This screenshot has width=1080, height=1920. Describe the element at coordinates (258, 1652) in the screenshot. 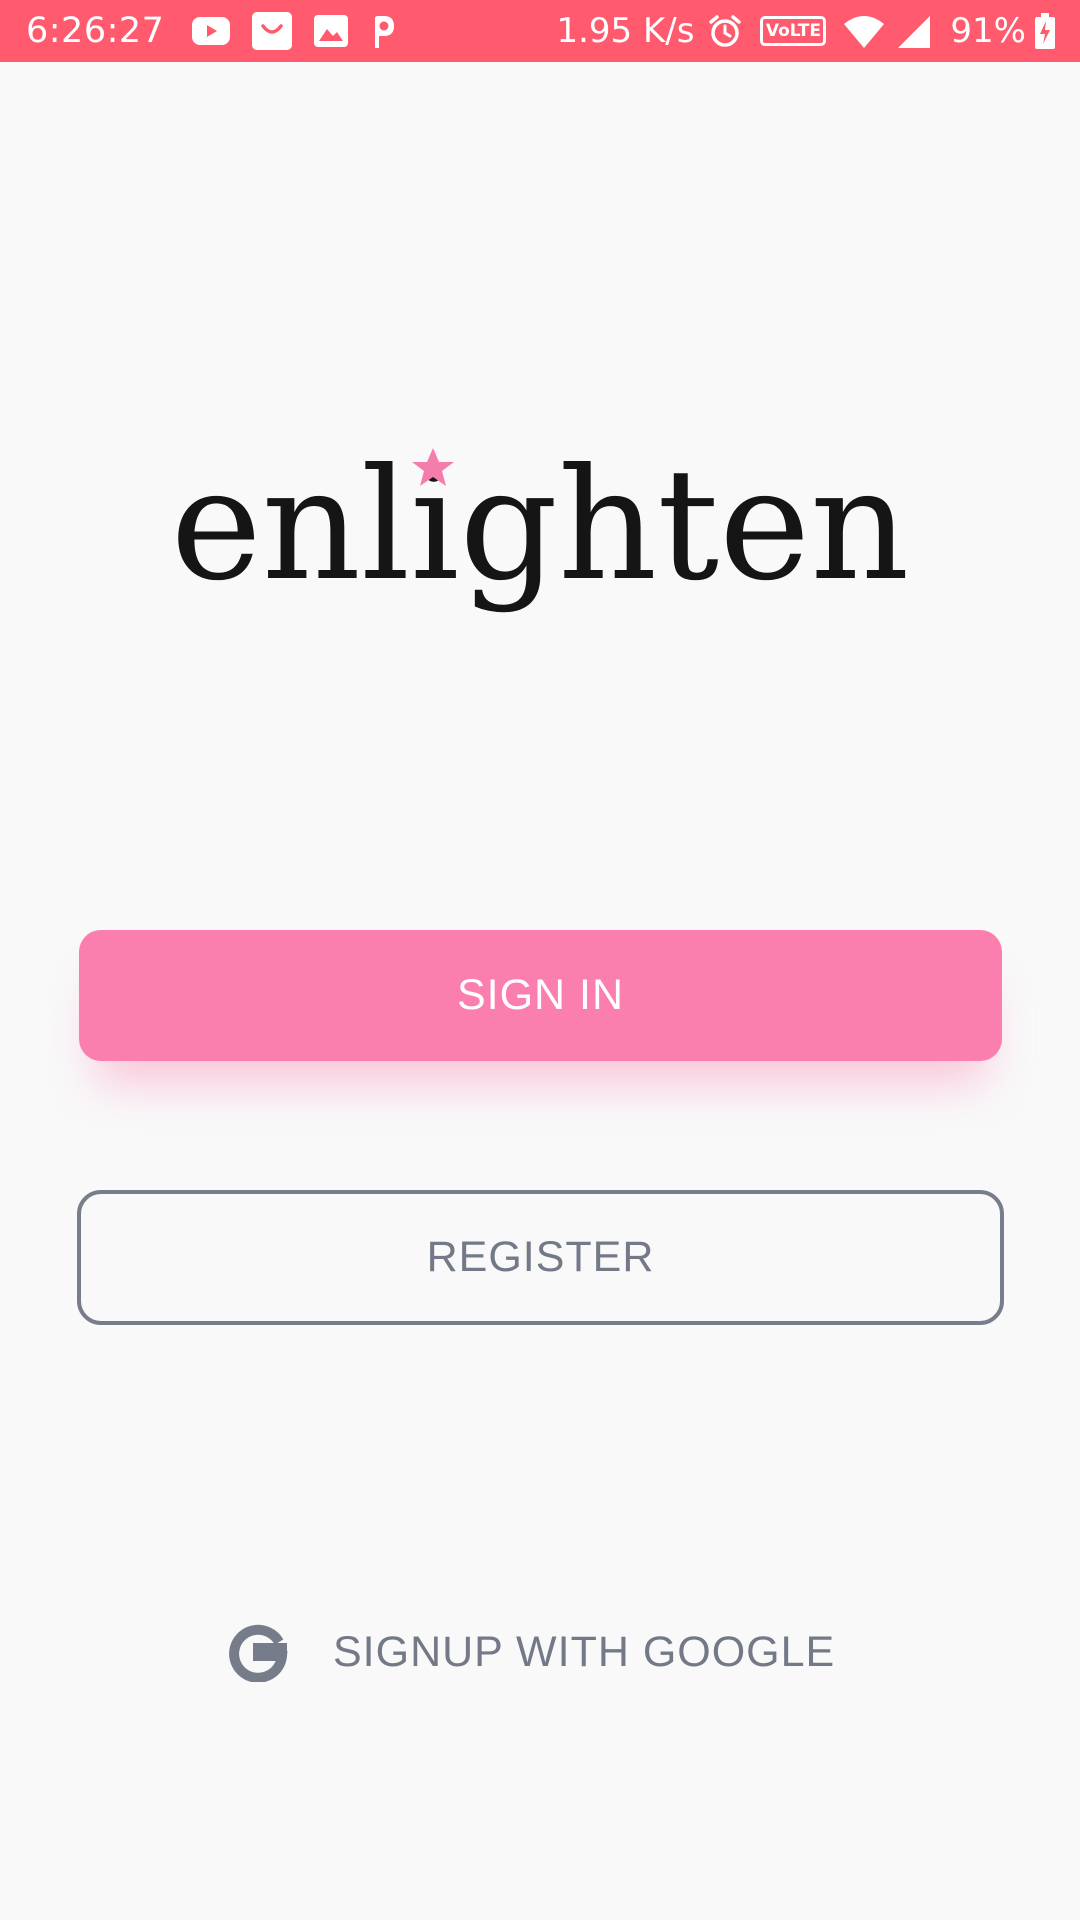

I see `google-icon` at that location.